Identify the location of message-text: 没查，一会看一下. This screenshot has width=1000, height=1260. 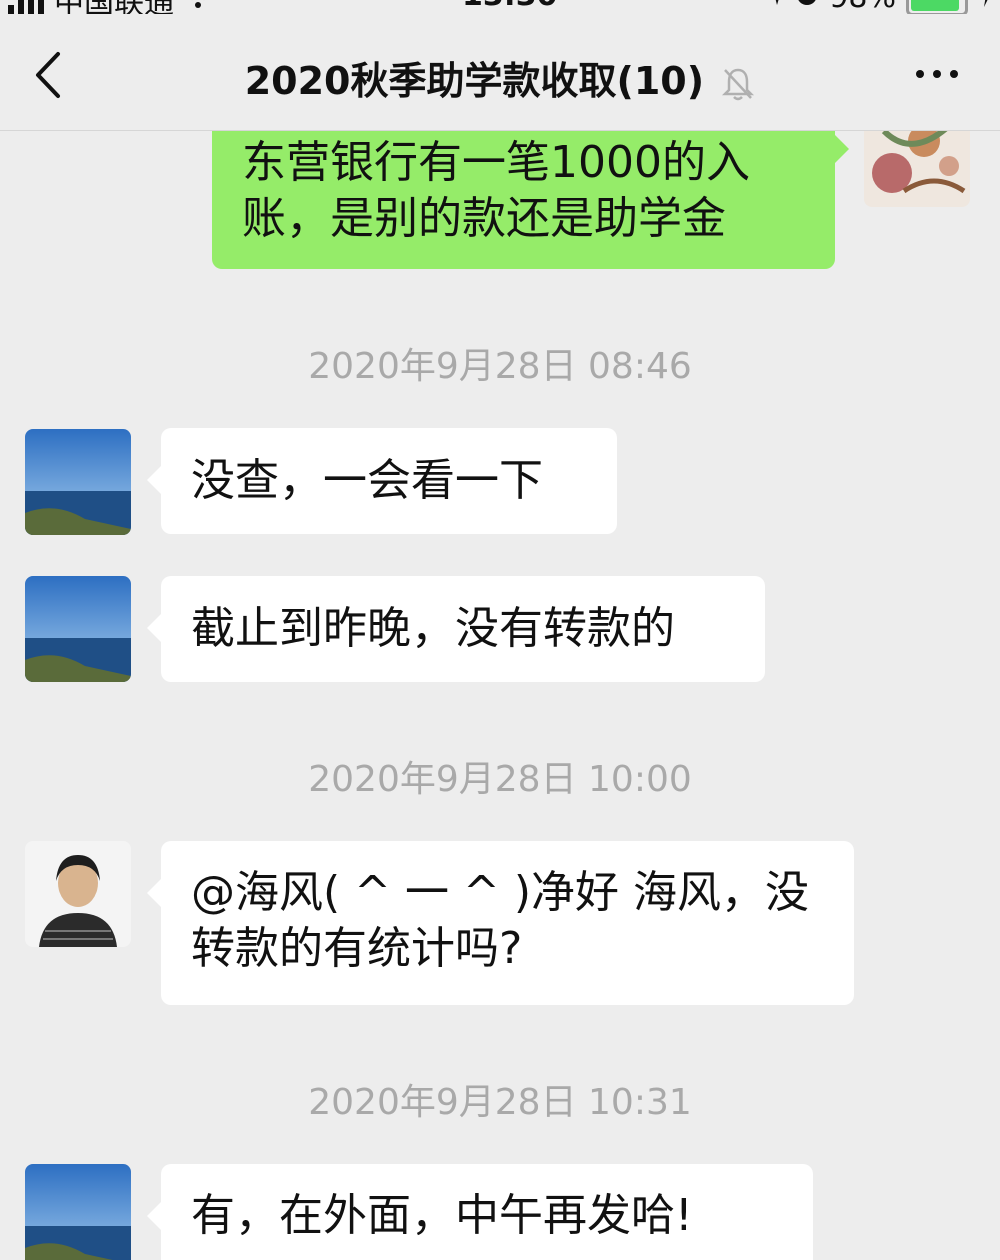
(367, 480).